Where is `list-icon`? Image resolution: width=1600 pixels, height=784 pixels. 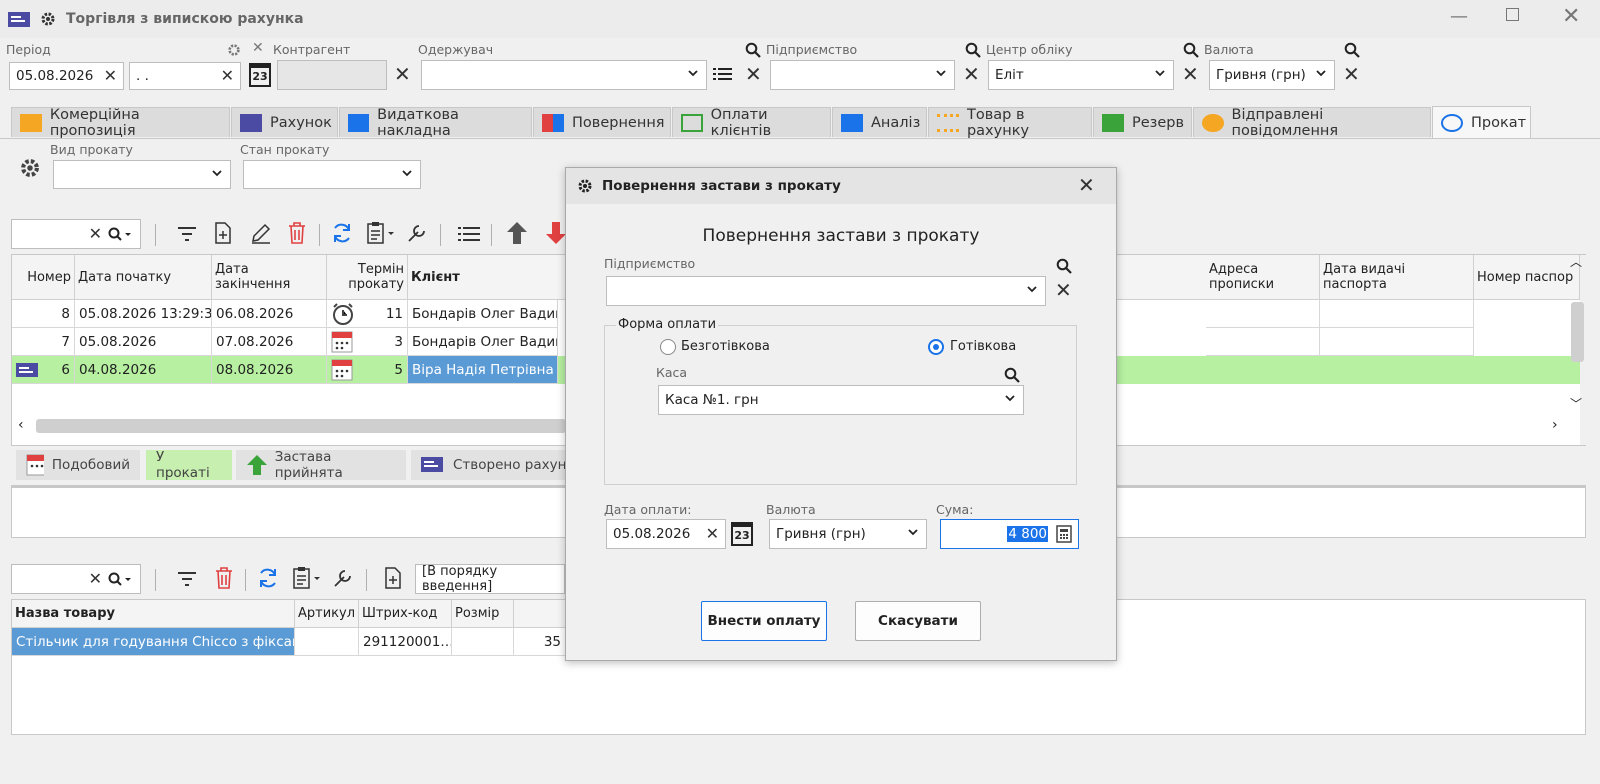 list-icon is located at coordinates (723, 74).